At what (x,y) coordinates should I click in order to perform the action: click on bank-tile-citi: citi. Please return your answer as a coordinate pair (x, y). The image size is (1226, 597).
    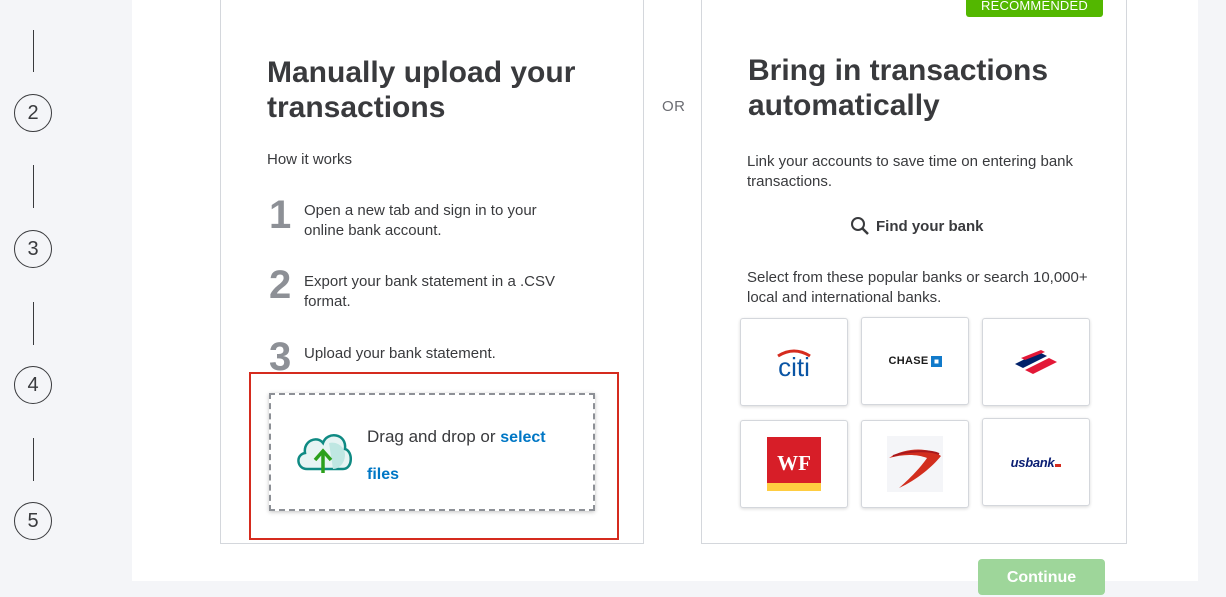
    Looking at the image, I should click on (794, 362).